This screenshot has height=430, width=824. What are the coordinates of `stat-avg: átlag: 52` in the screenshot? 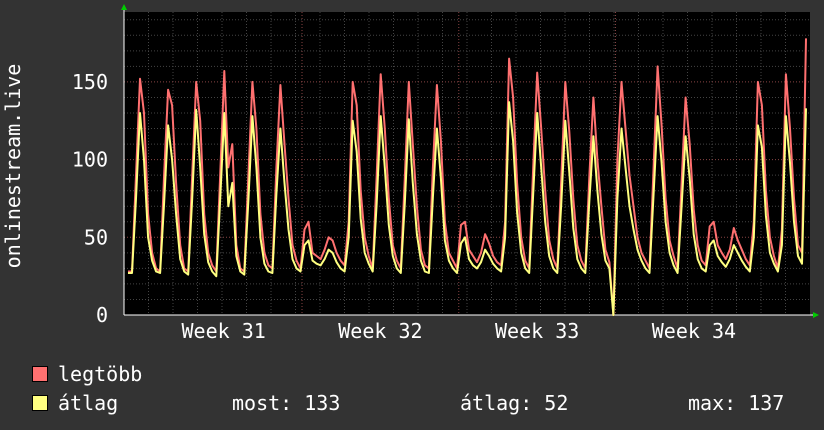 It's located at (514, 403).